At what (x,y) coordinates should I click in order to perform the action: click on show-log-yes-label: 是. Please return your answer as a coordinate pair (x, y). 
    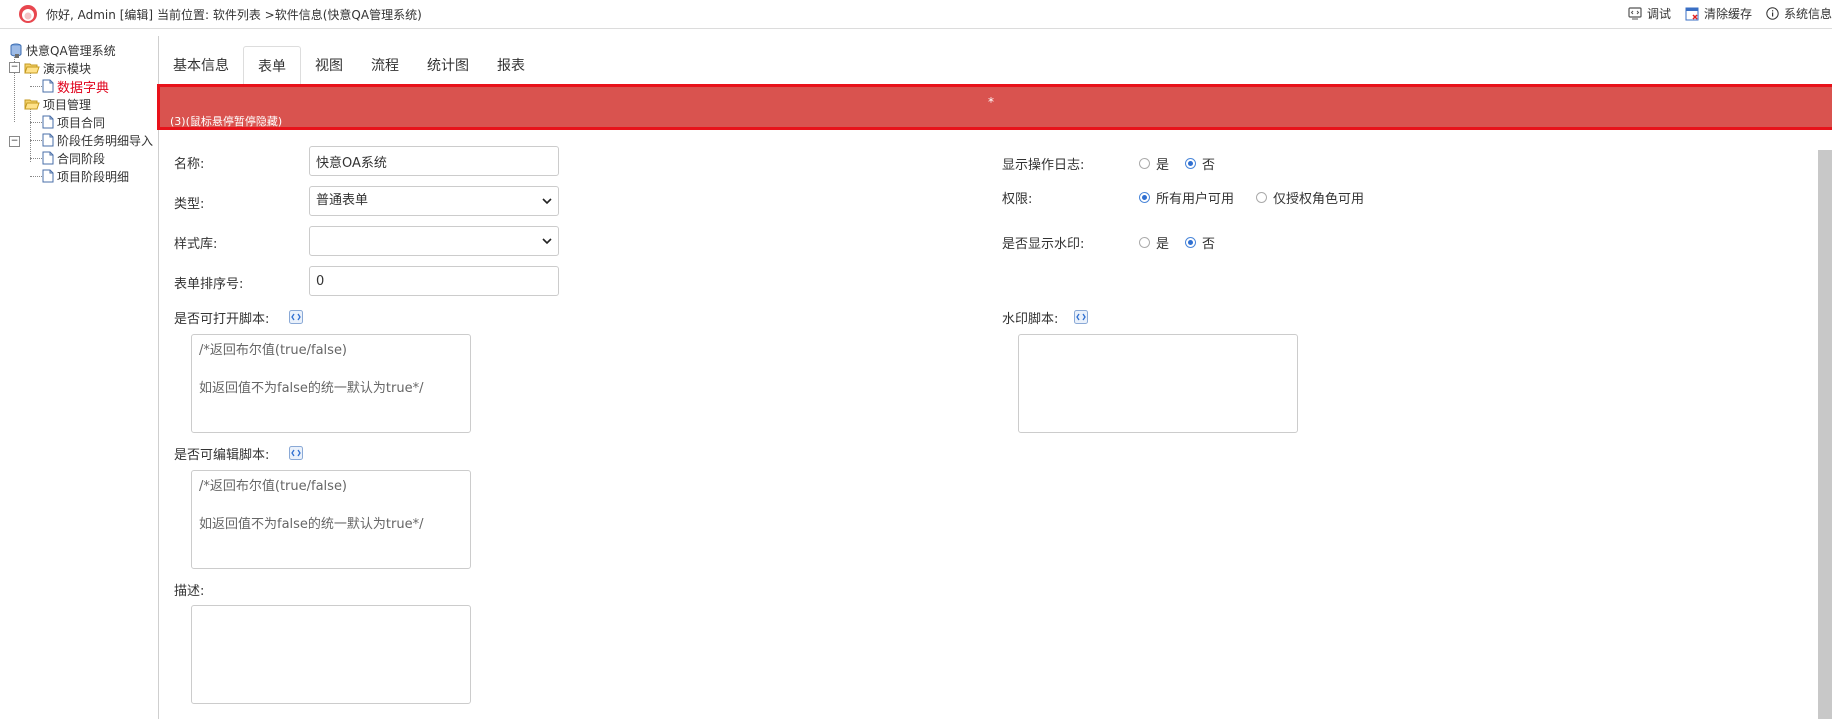
    Looking at the image, I should click on (1163, 165).